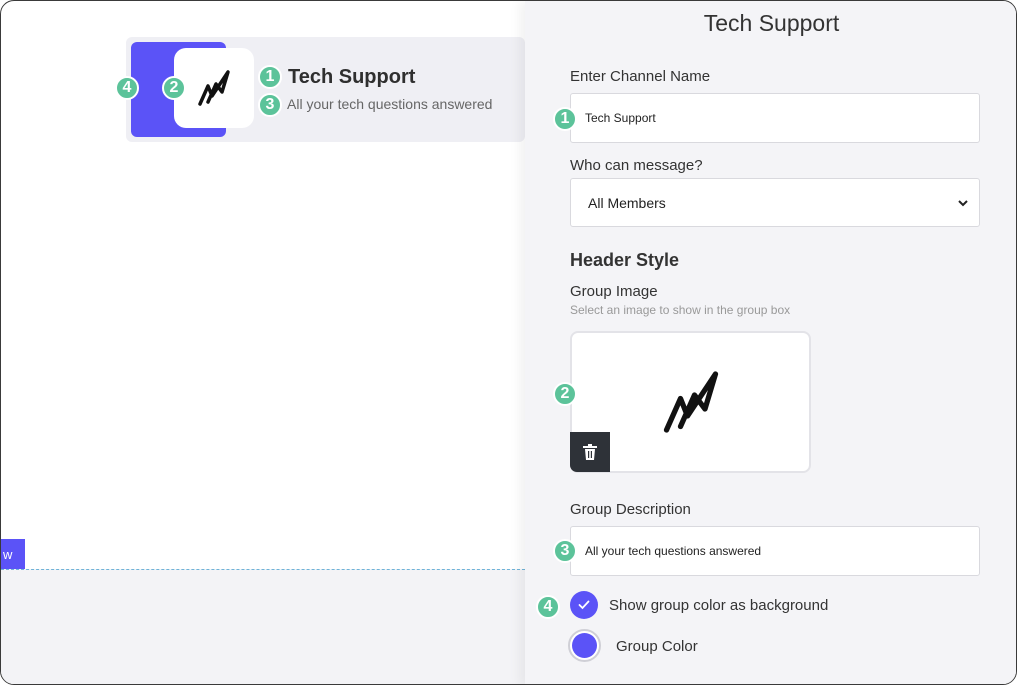 Image resolution: width=1017 pixels, height=685 pixels. What do you see at coordinates (625, 260) in the screenshot?
I see `header-style-heading: Header Style` at bounding box center [625, 260].